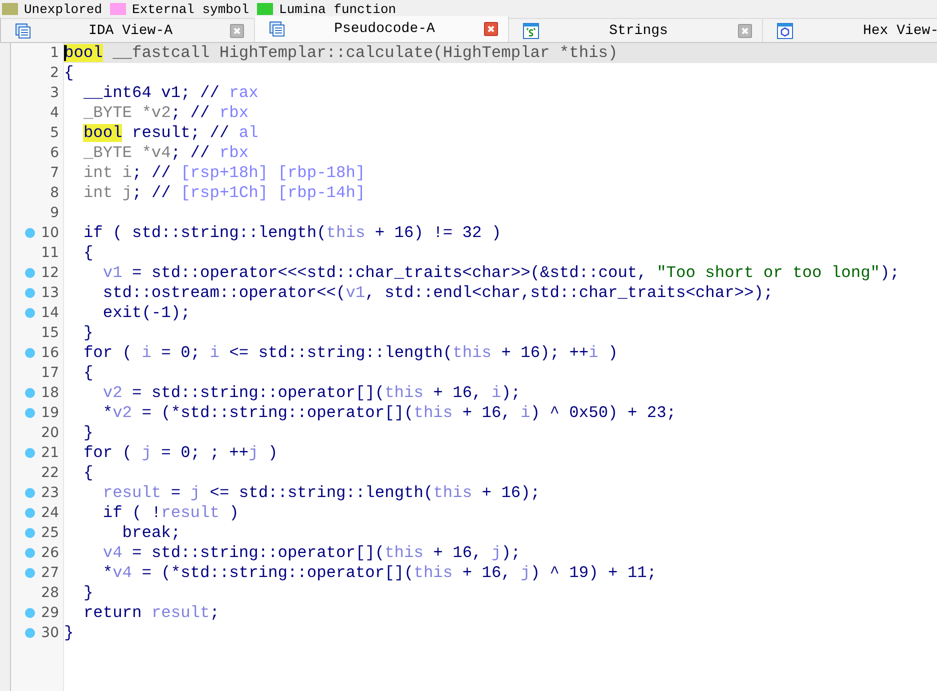 The width and height of the screenshot is (937, 691). I want to click on code-line: break;, so click(151, 533).